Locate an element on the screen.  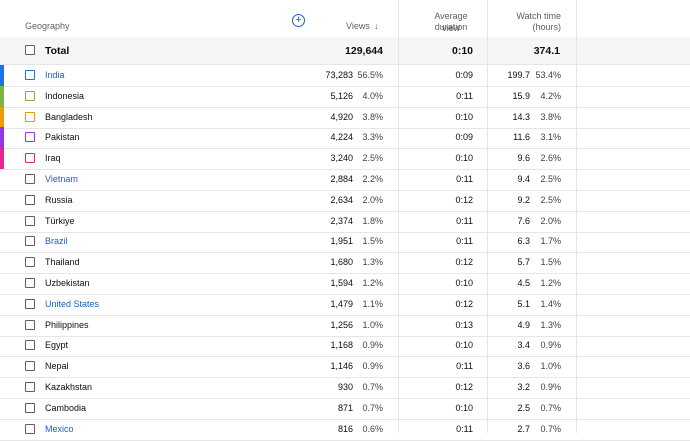
views-value: 2,884 is located at coordinates (341, 179).